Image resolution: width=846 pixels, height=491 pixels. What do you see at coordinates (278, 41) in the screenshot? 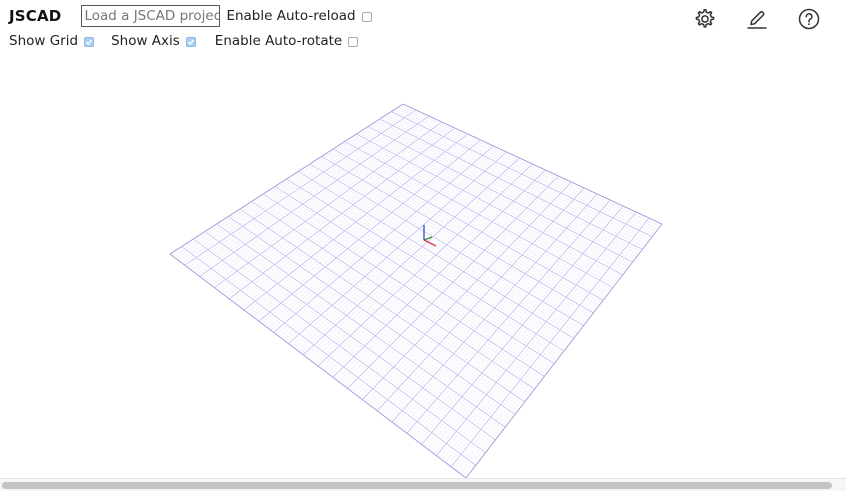
I see `auto-rotate-label: Enable Auto-rotate` at bounding box center [278, 41].